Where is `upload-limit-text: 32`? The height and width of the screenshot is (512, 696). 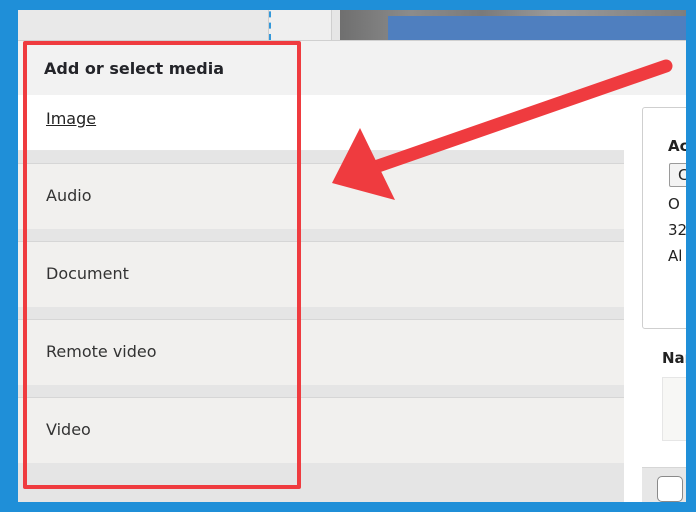 upload-limit-text: 32 is located at coordinates (678, 230).